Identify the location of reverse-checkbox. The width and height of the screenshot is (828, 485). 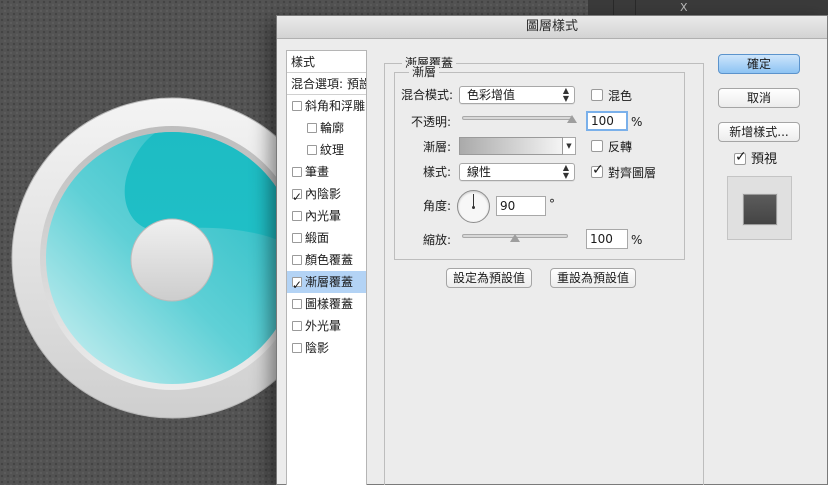
(597, 146).